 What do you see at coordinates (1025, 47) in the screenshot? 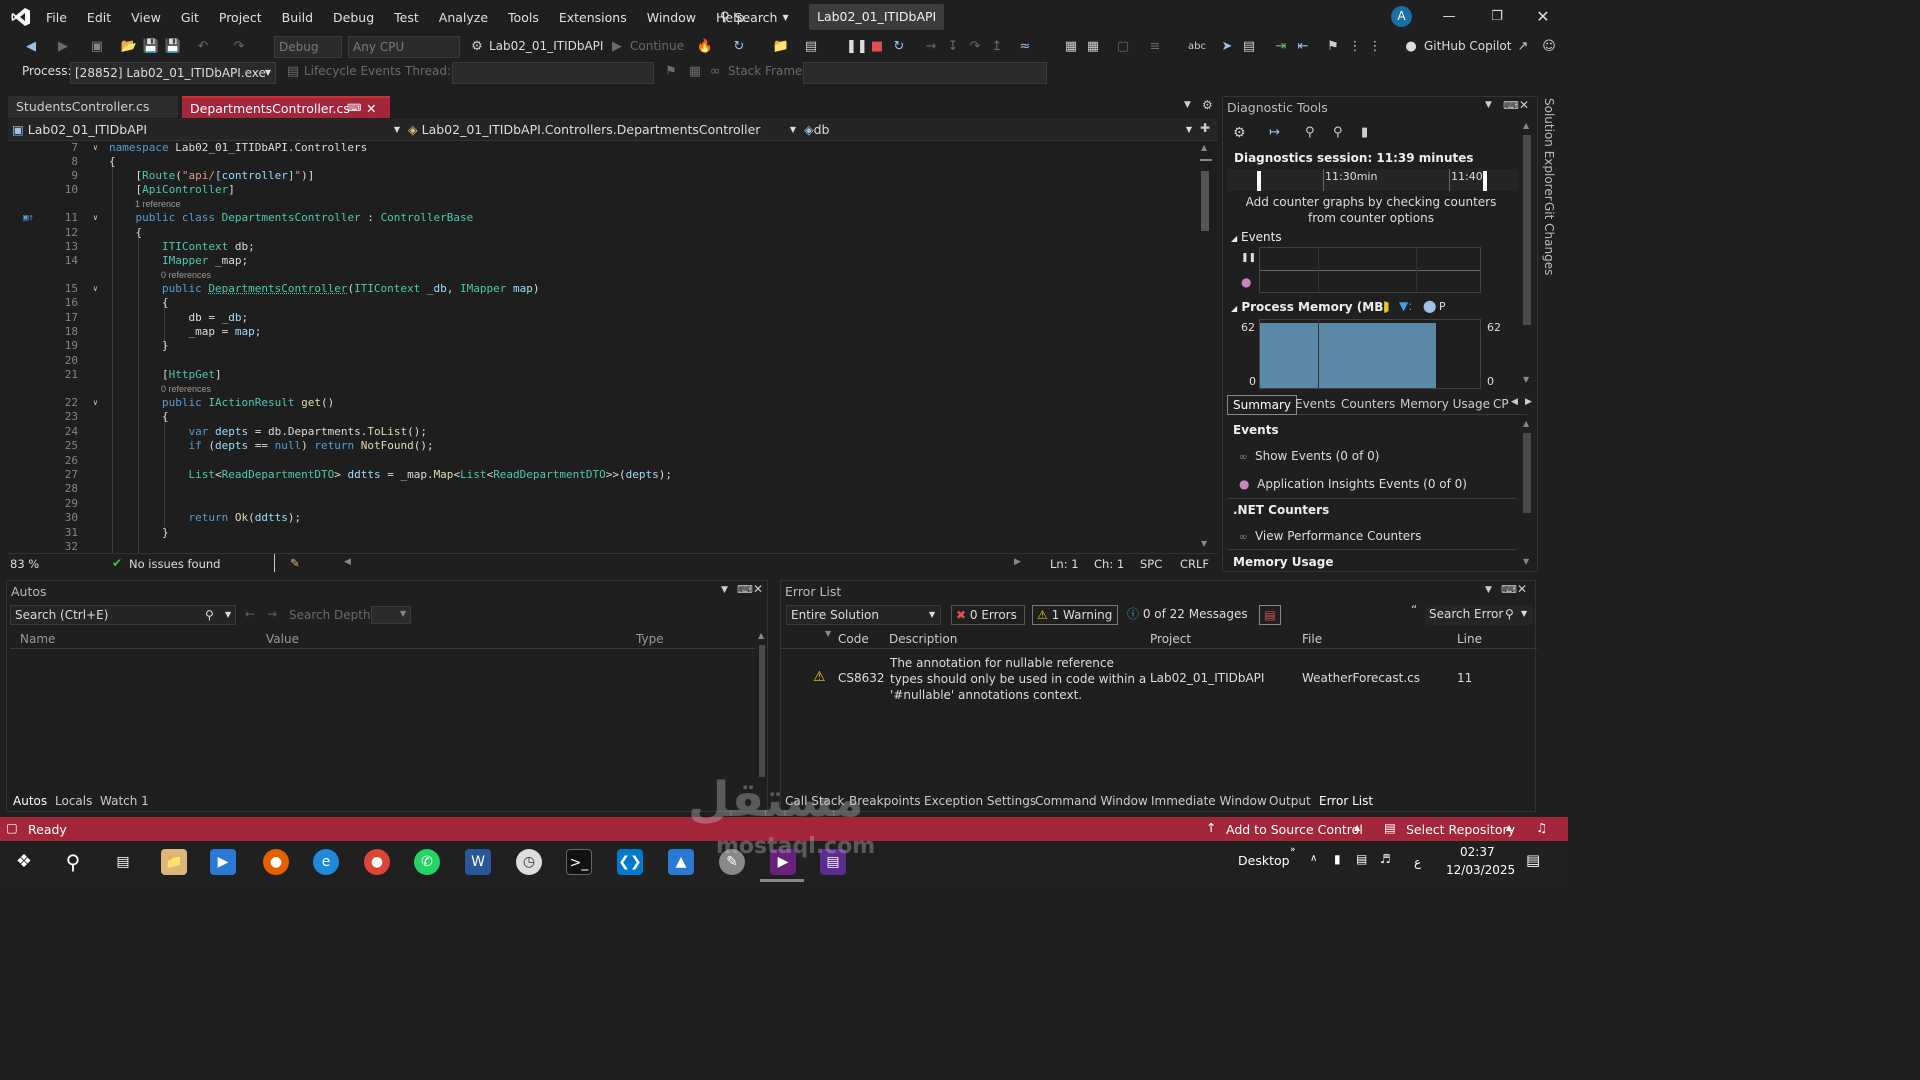
I see `hot-path-icon: ≈` at bounding box center [1025, 47].